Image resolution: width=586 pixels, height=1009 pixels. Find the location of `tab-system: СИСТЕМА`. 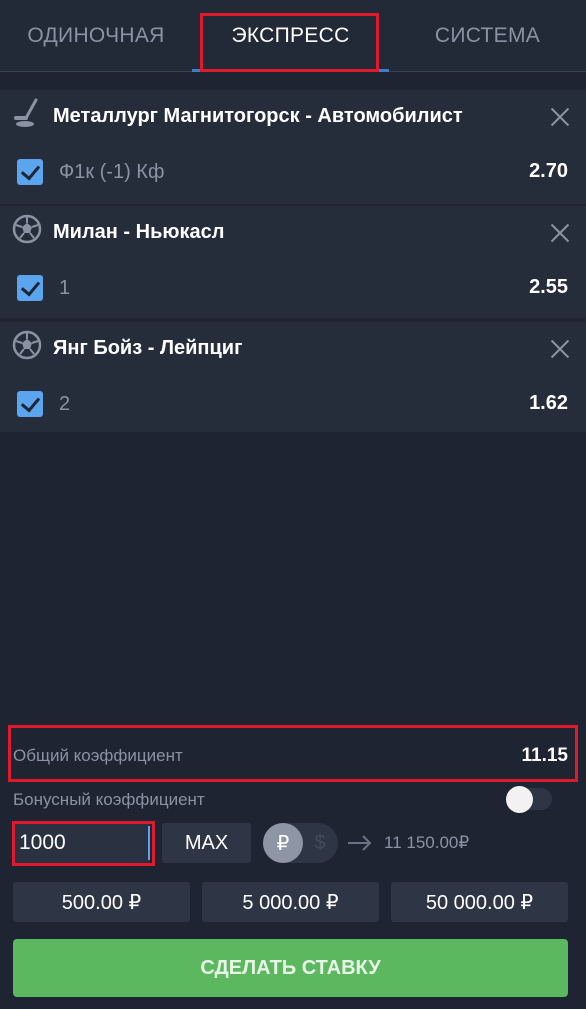

tab-system: СИСТЕМА is located at coordinates (487, 36).